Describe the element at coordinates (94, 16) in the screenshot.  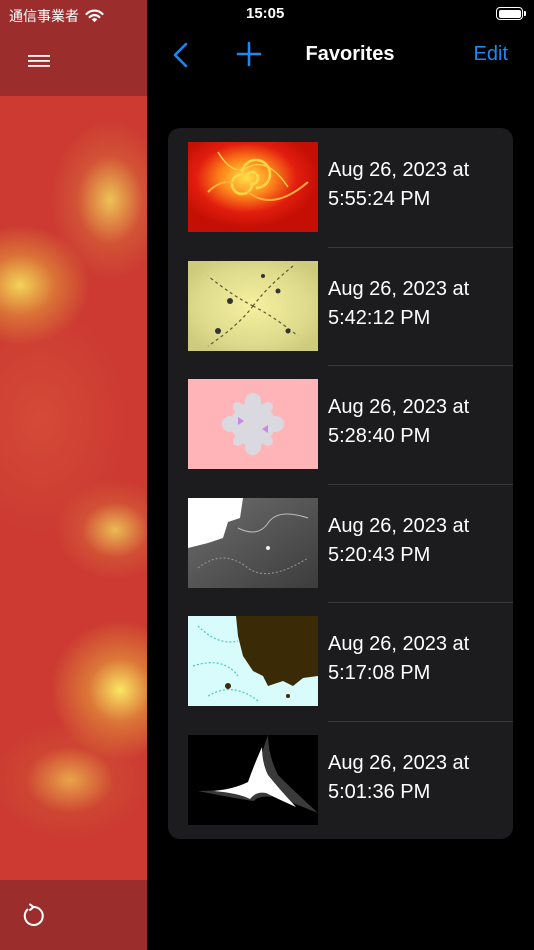
I see `wifi-icon` at that location.